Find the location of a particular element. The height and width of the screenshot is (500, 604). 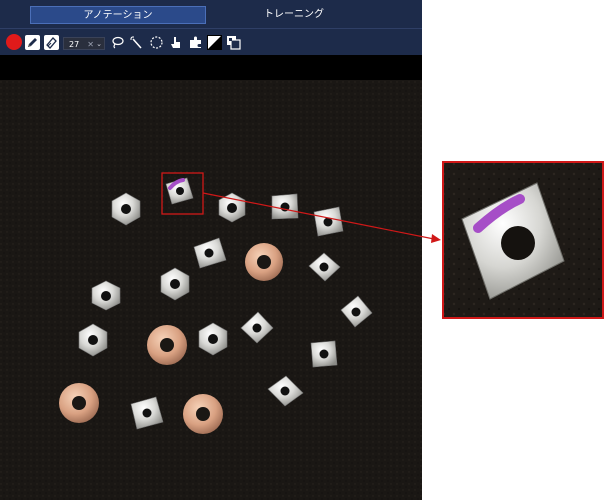

zoom-view is located at coordinates (523, 240).